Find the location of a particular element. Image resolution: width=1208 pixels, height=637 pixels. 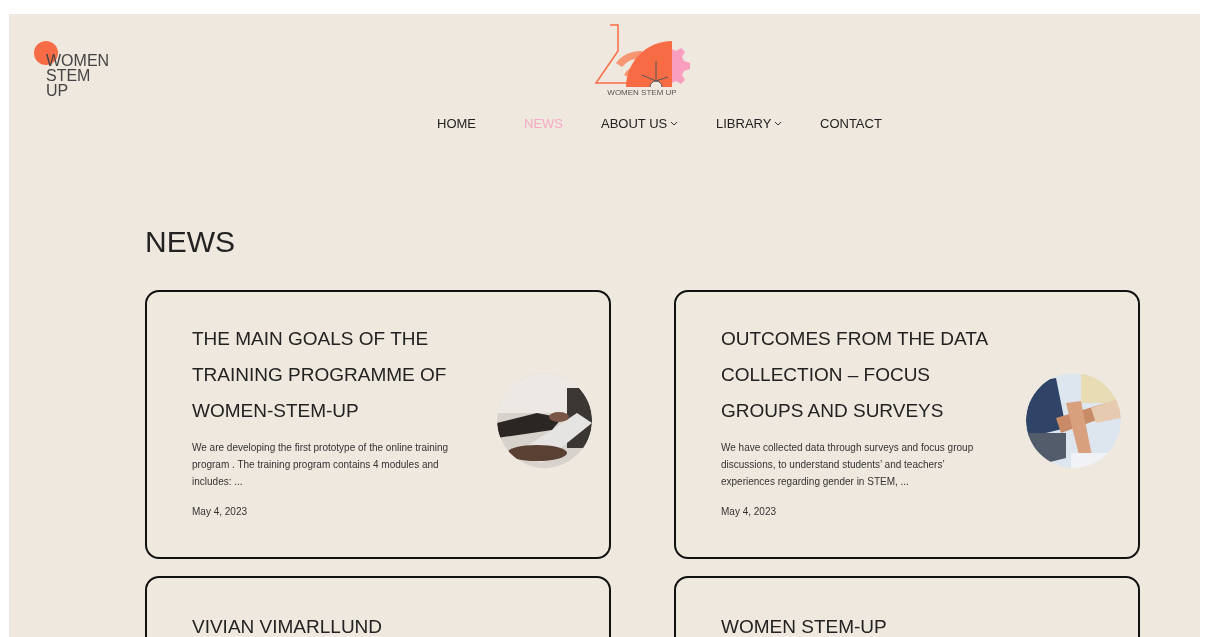

news-card: VIVIAN VIMARLLUND is located at coordinates (378, 606).